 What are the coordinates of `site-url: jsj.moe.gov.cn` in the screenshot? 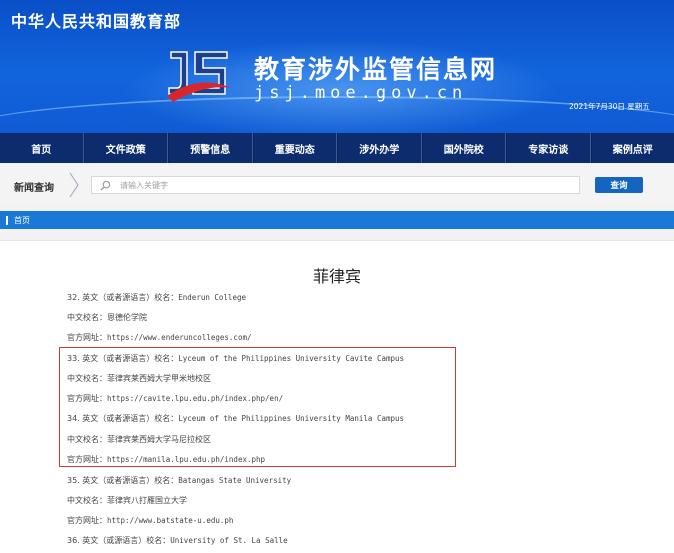 It's located at (360, 93).